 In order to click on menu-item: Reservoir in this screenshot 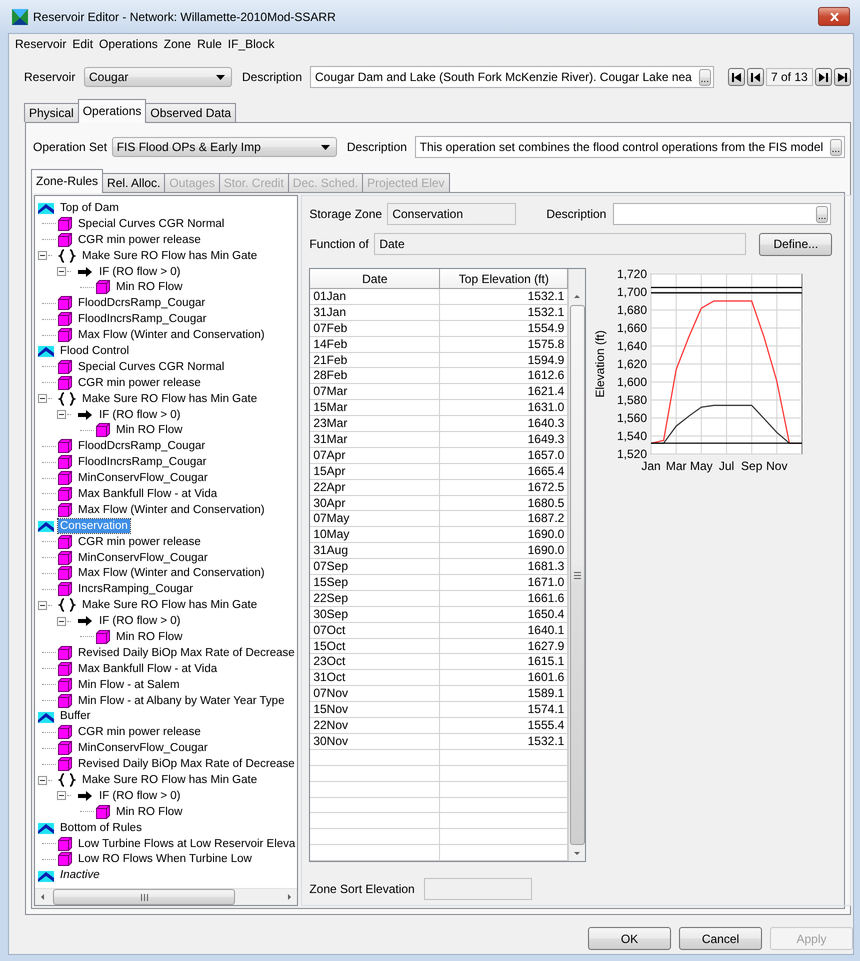, I will do `click(41, 43)`.